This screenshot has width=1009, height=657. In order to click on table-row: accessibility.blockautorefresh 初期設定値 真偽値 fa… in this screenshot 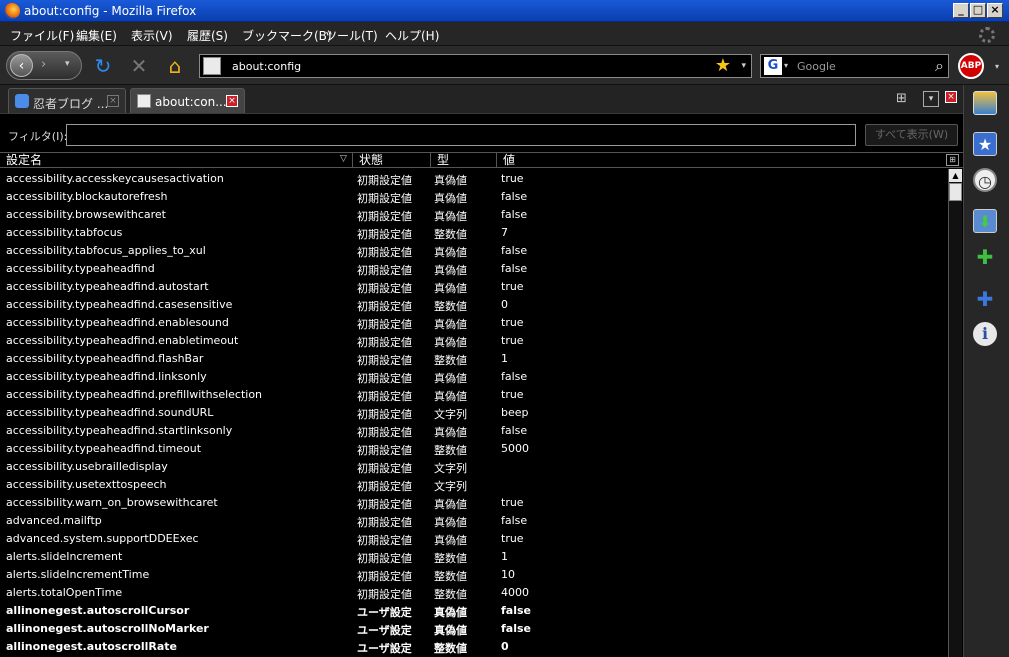, I will do `click(474, 196)`.